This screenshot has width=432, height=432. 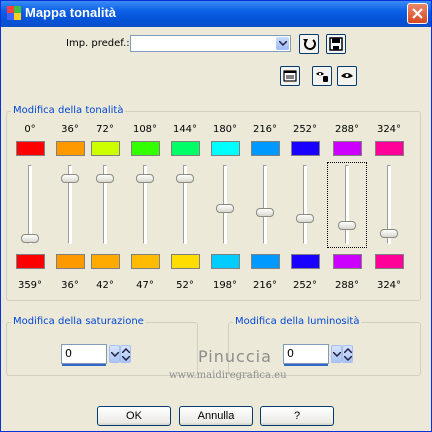 What do you see at coordinates (134, 416) in the screenshot?
I see `ok-button: OK` at bounding box center [134, 416].